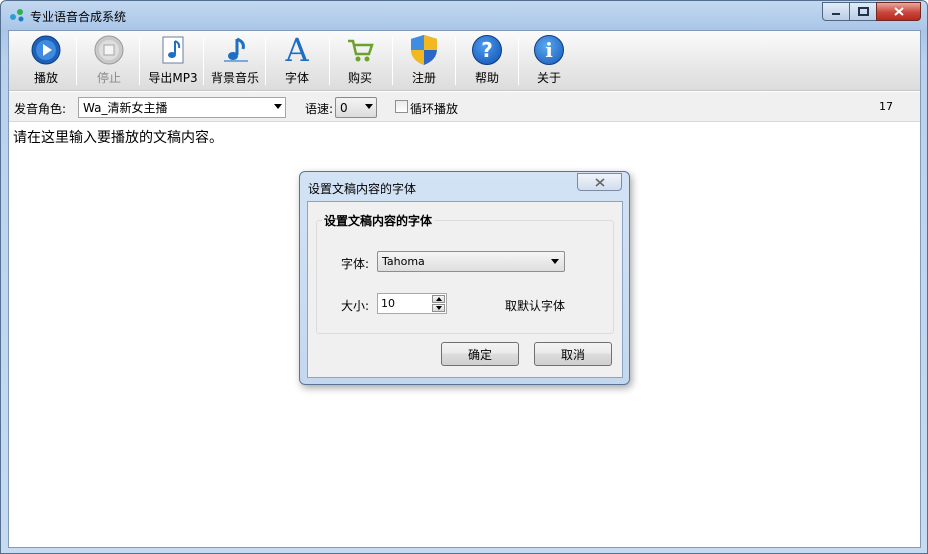 This screenshot has height=554, width=928. Describe the element at coordinates (412, 303) in the screenshot. I see `size-stepper: 10` at that location.